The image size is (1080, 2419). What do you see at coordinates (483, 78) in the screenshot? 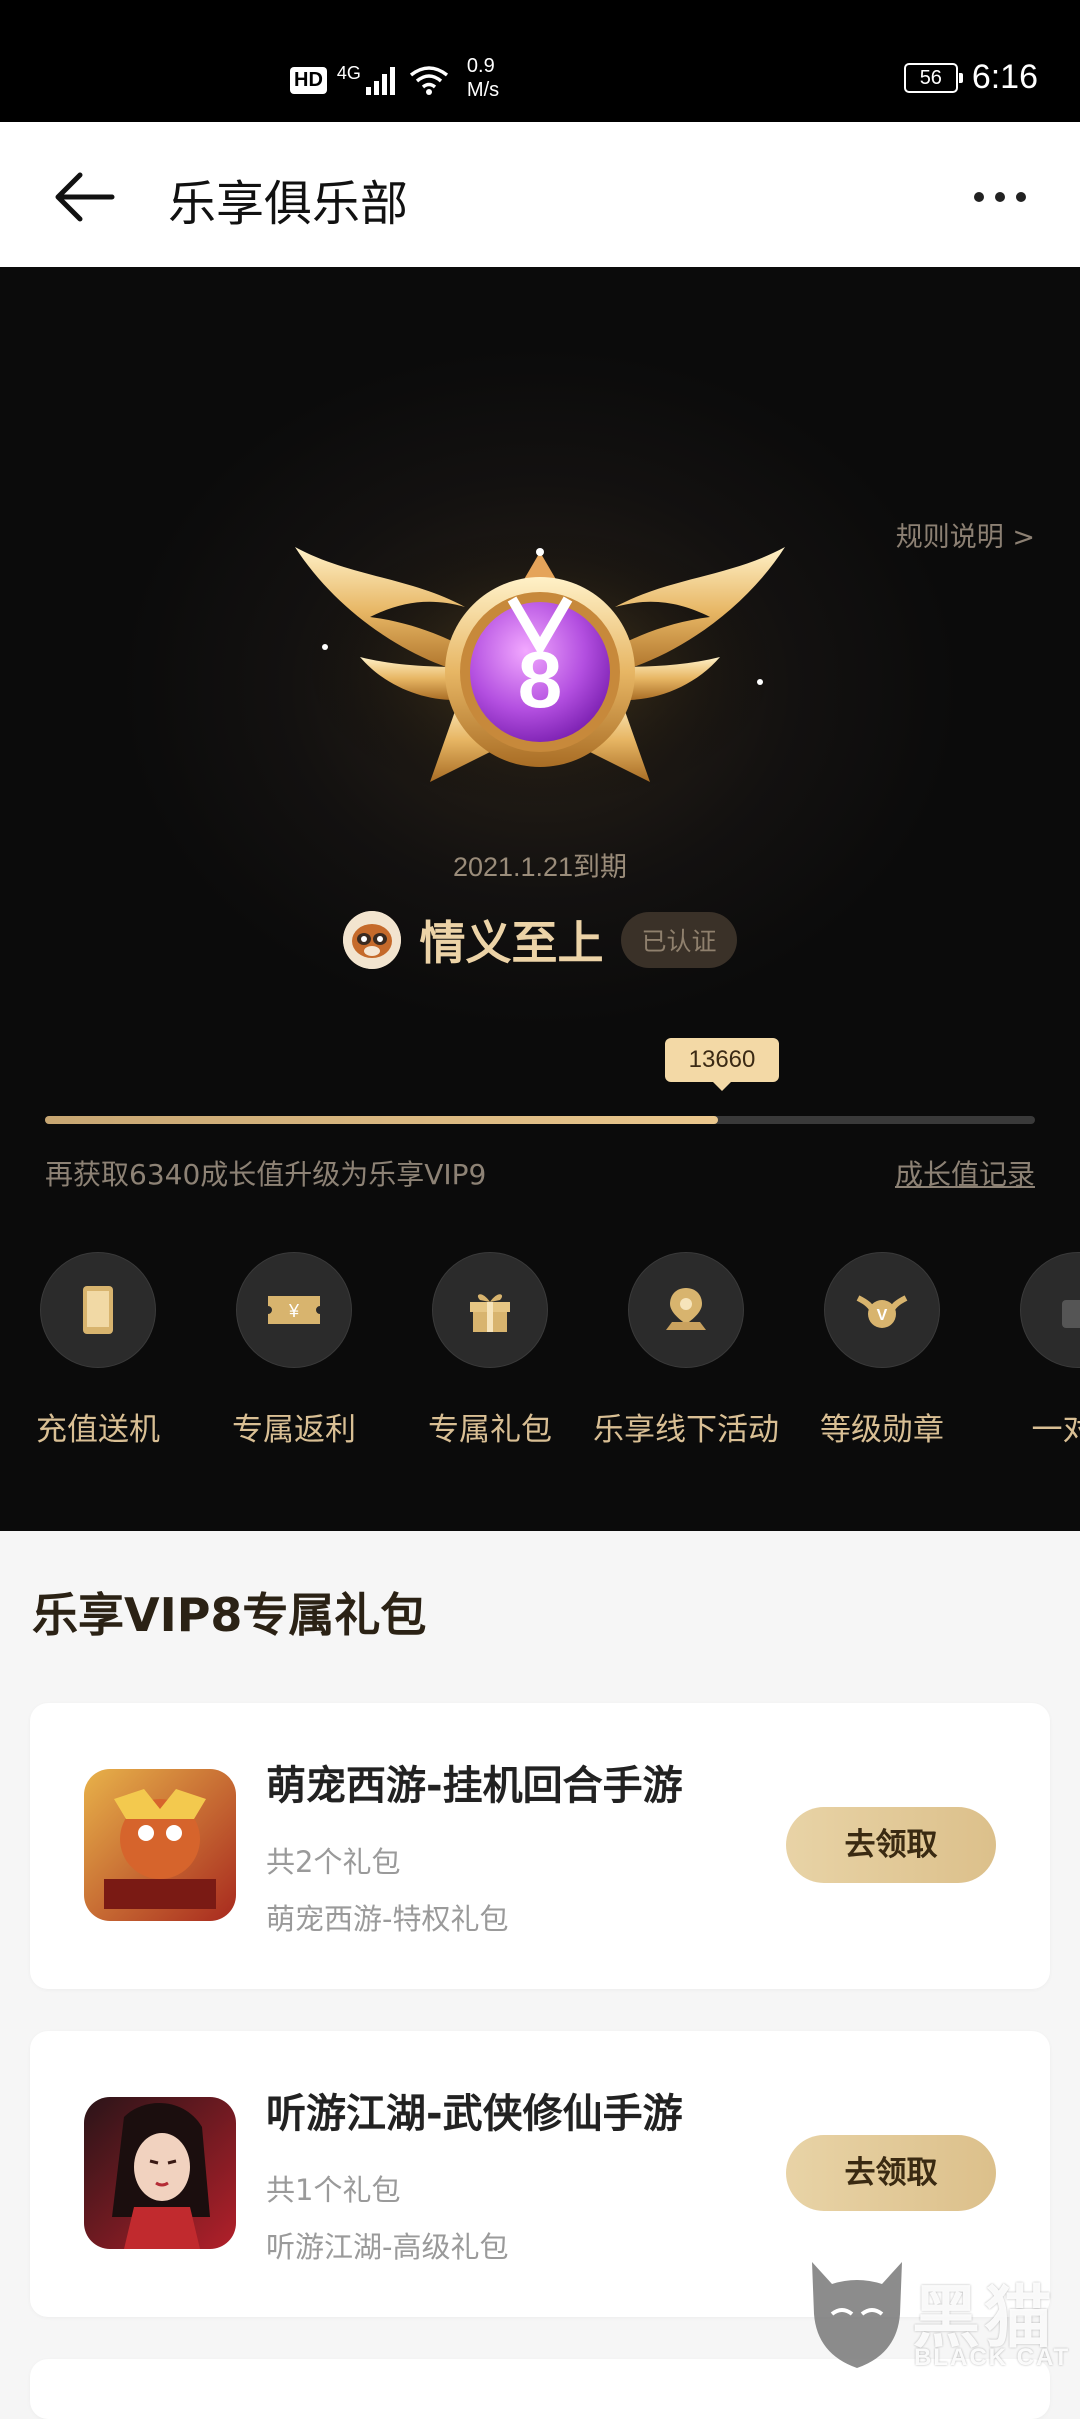
I see `network-speed: 0.9 M/s` at bounding box center [483, 78].